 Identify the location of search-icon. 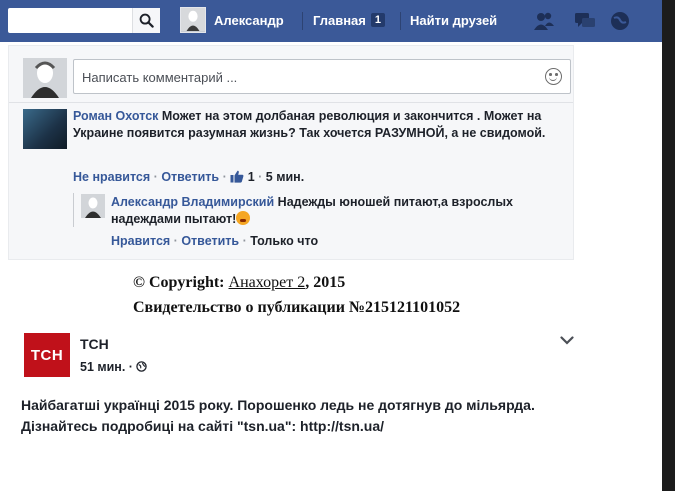
(146, 20).